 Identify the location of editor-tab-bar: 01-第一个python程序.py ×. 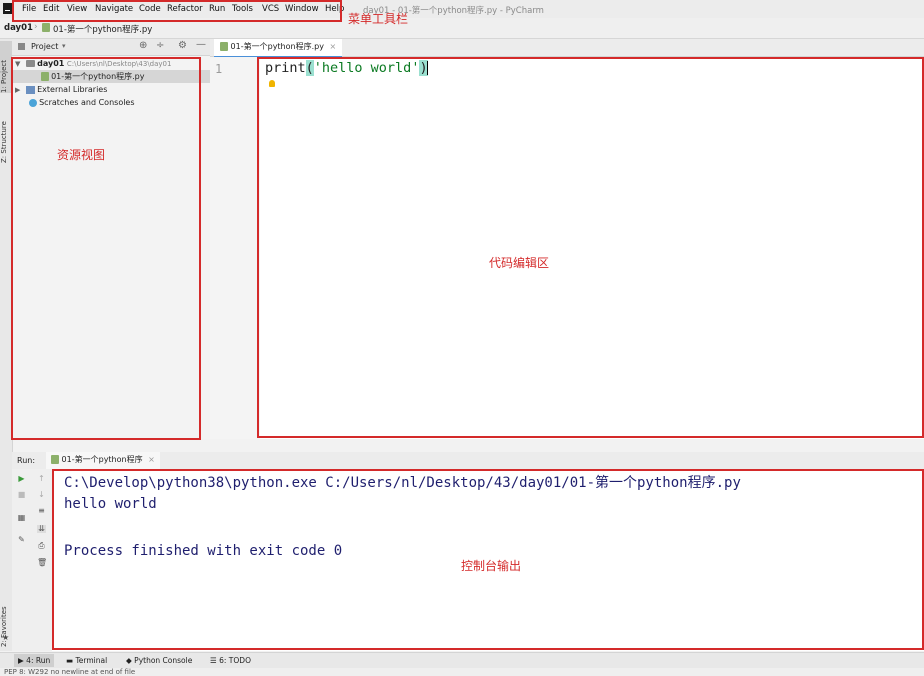
(567, 48).